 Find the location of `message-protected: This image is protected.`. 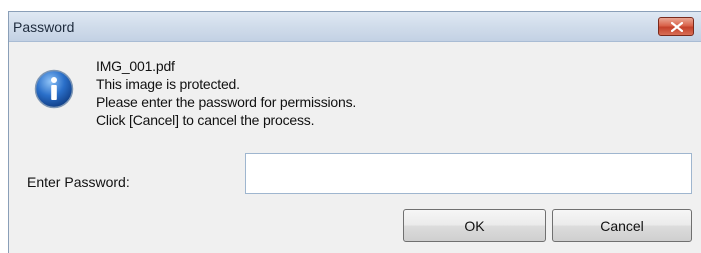

message-protected: This image is protected. is located at coordinates (168, 84).